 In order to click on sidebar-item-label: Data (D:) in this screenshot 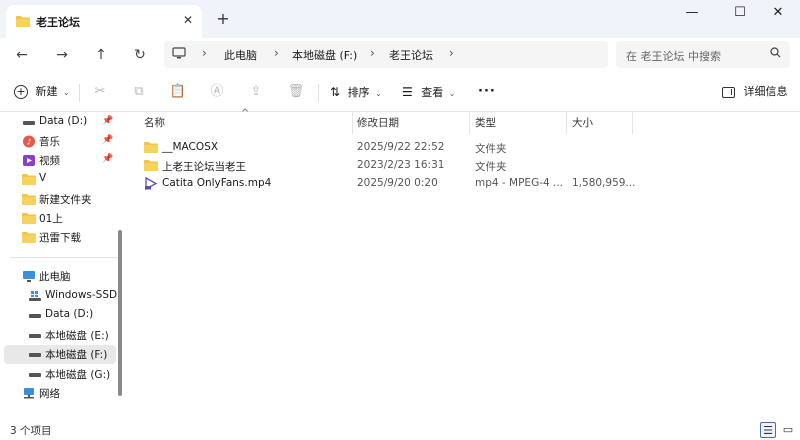, I will do `click(69, 314)`.